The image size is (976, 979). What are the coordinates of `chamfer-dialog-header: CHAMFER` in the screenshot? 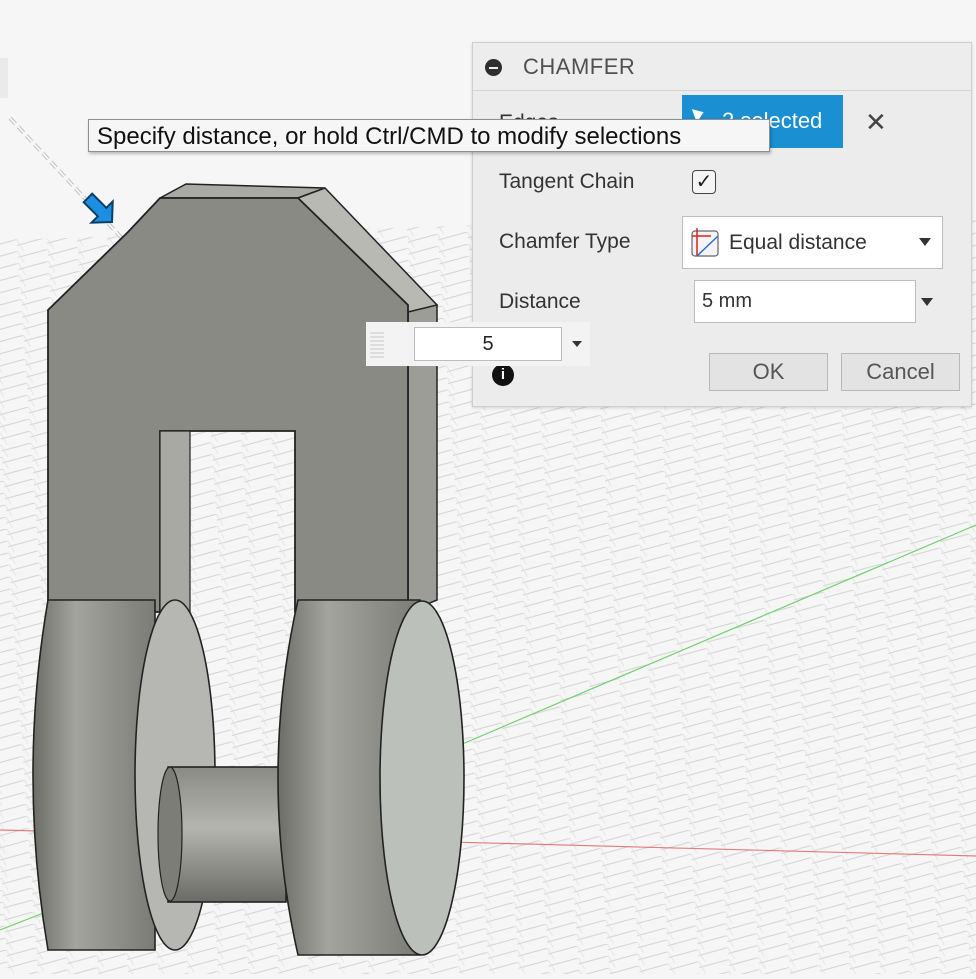 It's located at (722, 67).